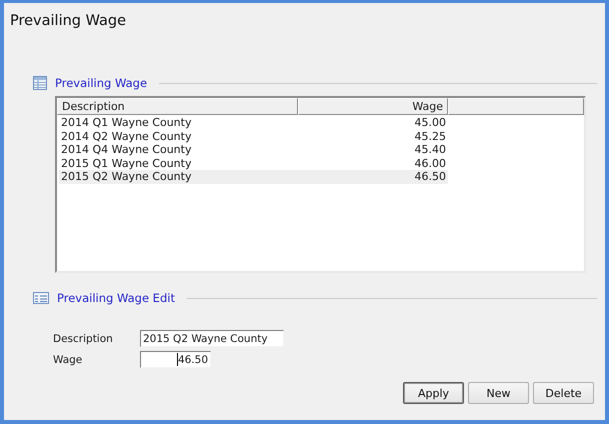 This screenshot has width=609, height=424. Describe the element at coordinates (175, 359) in the screenshot. I see `wage-field: 46.50` at that location.